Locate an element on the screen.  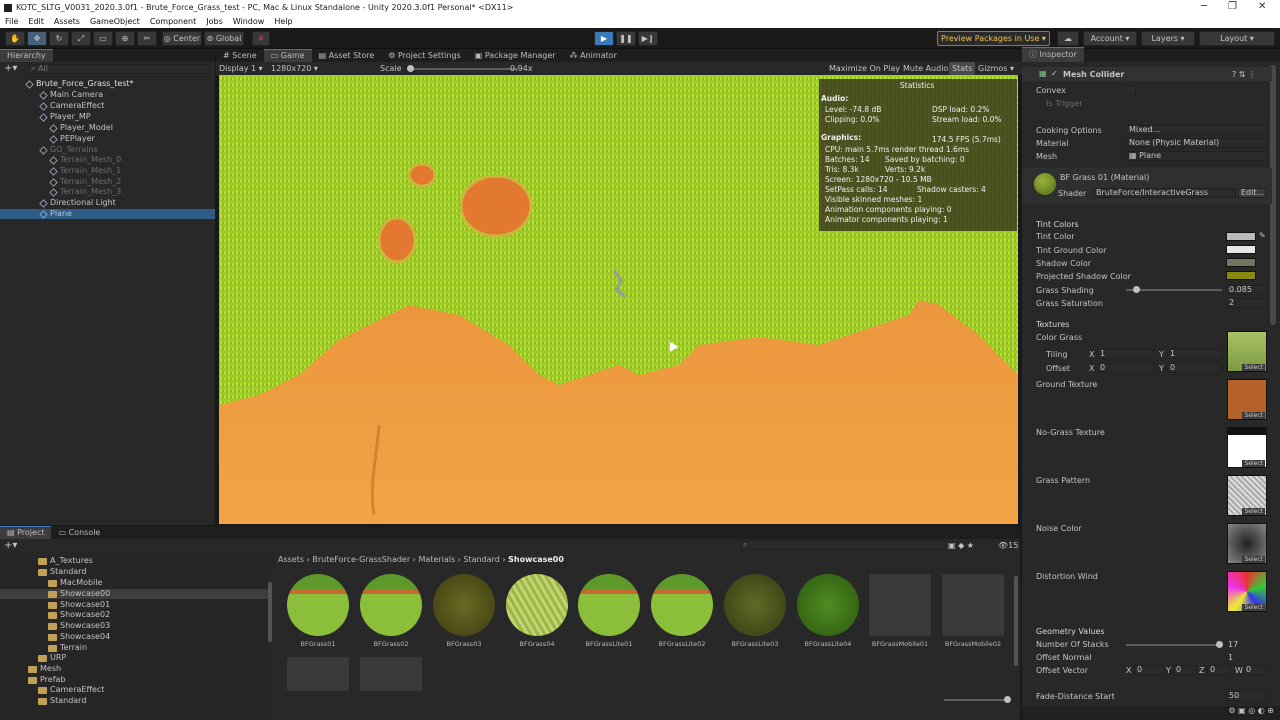
pause-button: ❚❚ is located at coordinates (626, 38).